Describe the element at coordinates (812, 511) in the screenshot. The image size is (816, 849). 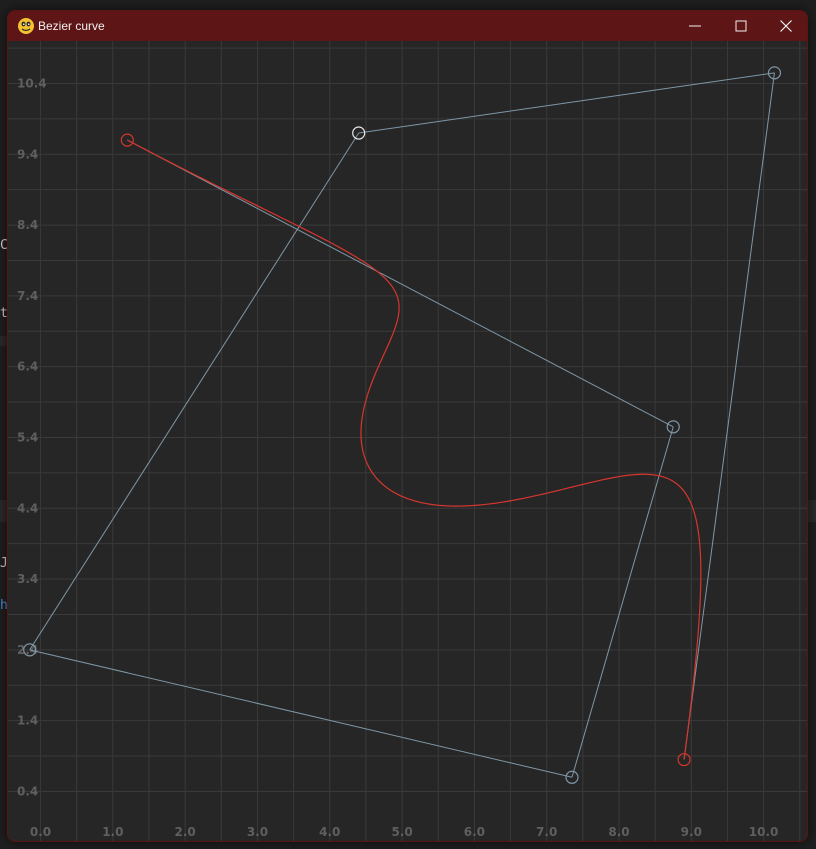
I see `background-strip` at that location.